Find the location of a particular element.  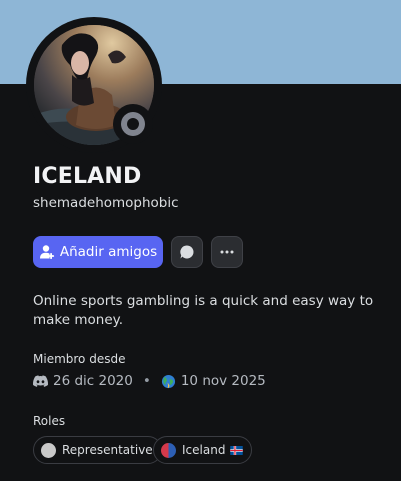

role-chip-representative: Representative is located at coordinates (97, 450).